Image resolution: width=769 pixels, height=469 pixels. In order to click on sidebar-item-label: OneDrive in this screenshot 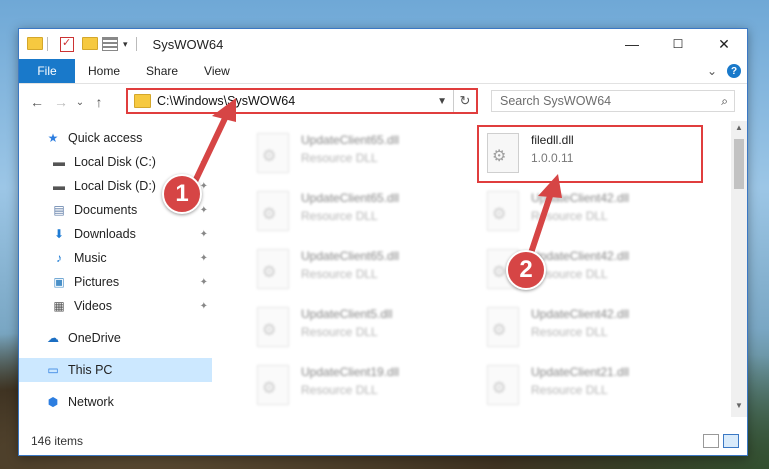, I will do `click(94, 338)`.